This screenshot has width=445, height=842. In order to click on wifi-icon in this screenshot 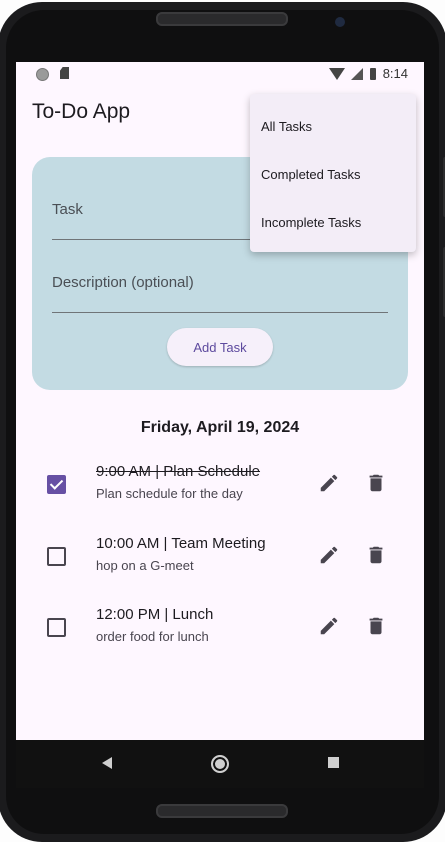, I will do `click(336, 73)`.